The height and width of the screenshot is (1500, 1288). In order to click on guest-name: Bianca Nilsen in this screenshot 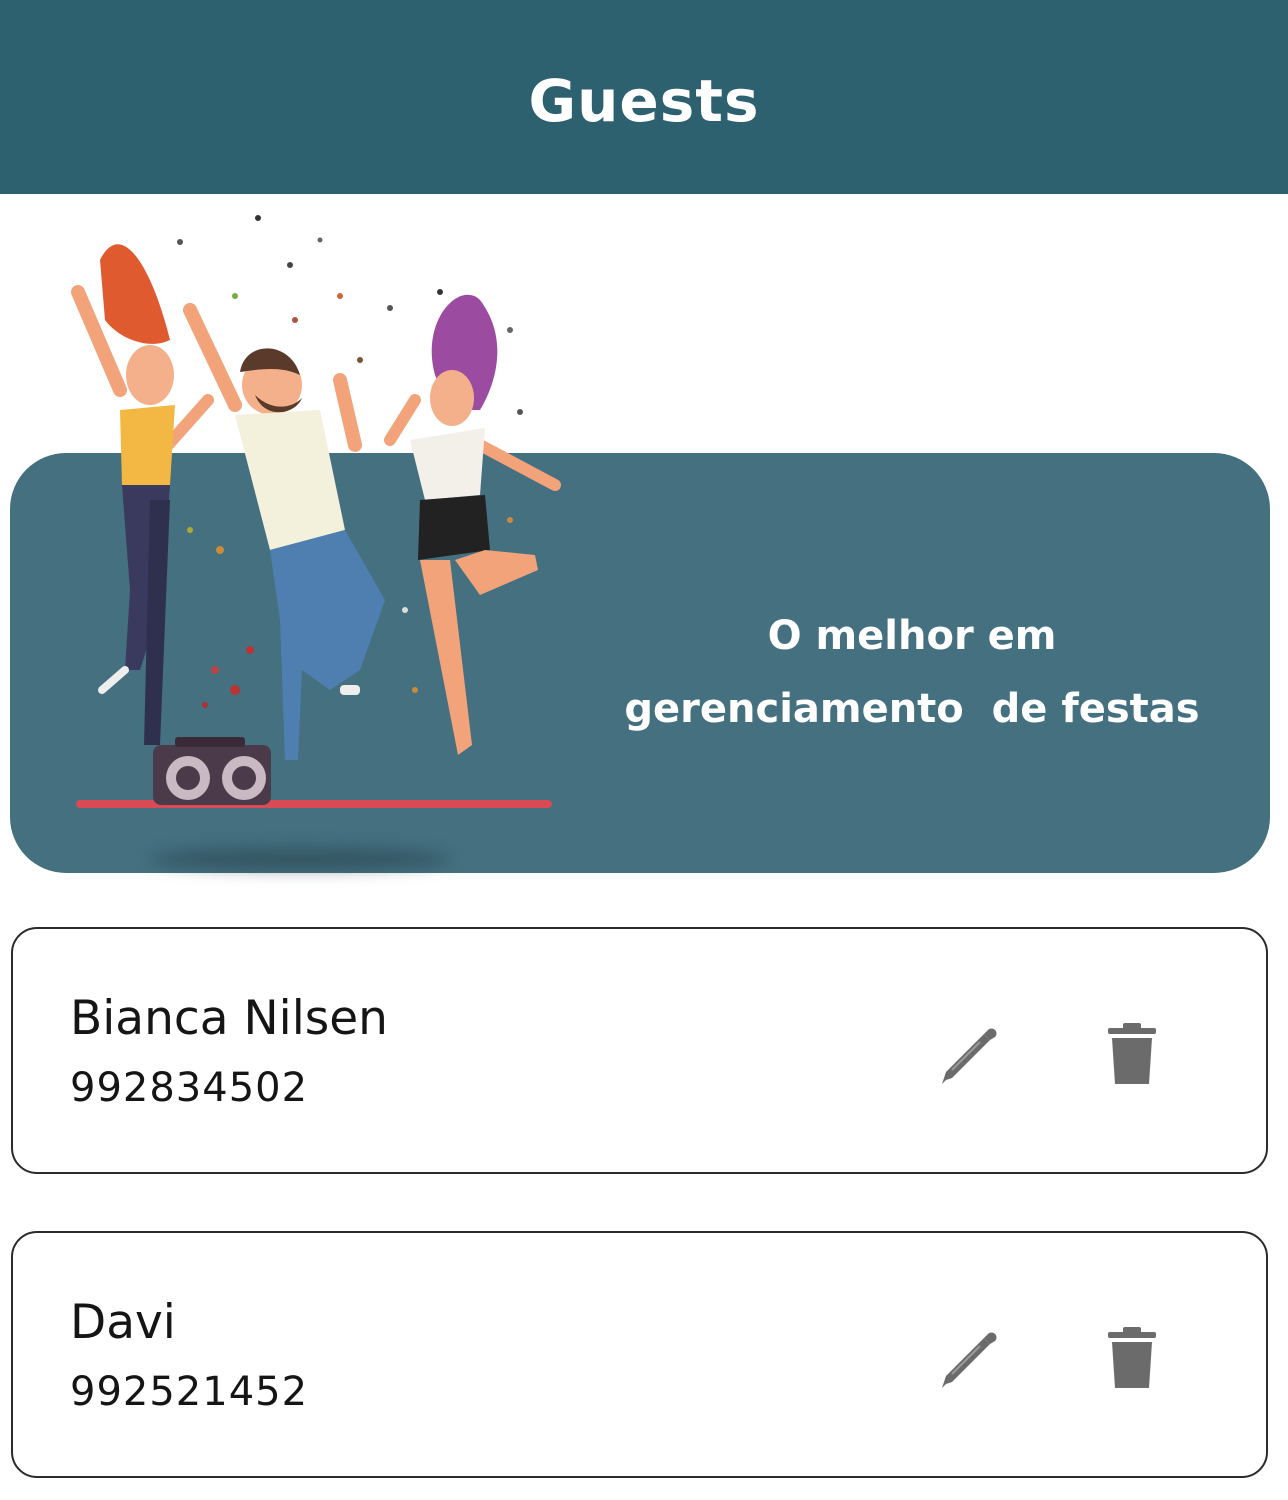, I will do `click(229, 1018)`.